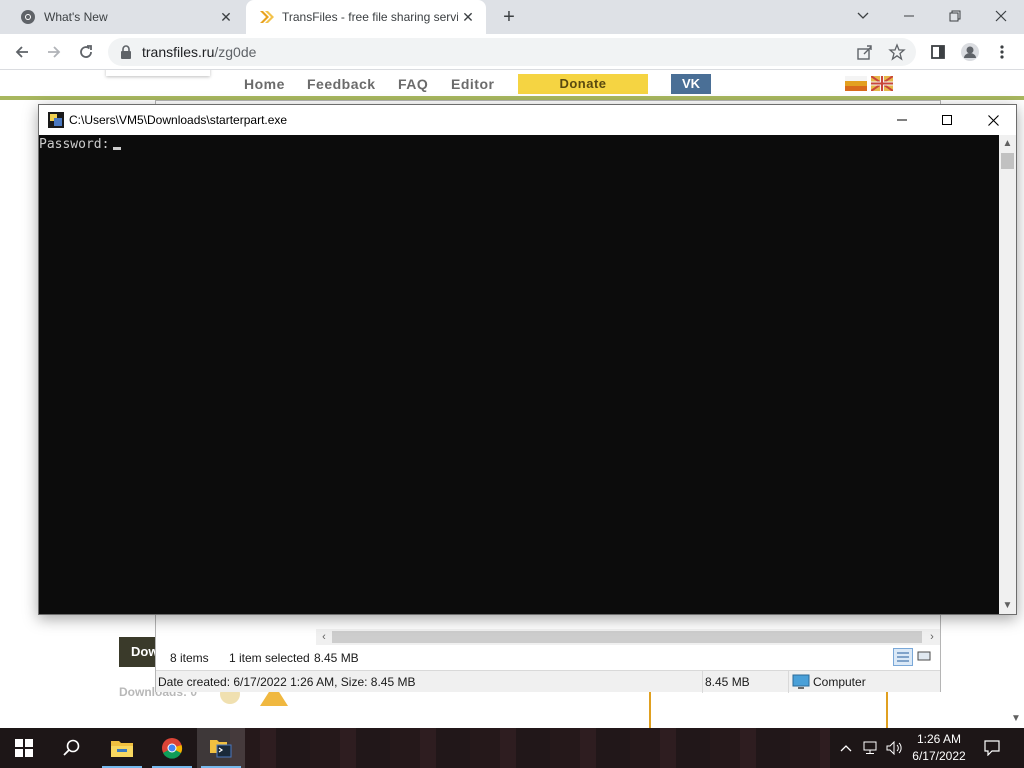  Describe the element at coordinates (1007, 605) in the screenshot. I see `scroll-down-icon: ▼` at that location.